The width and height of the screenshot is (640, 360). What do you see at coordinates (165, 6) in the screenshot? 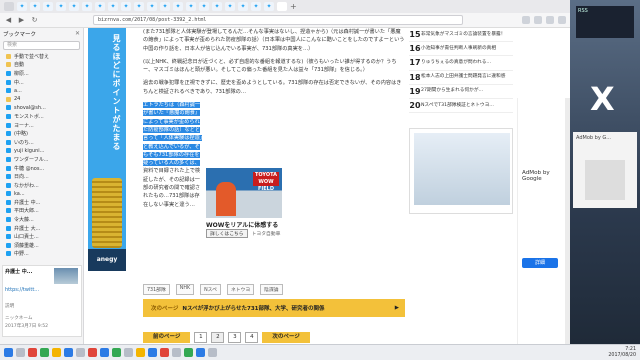
I see `tab-twitter-12: ✦` at bounding box center [165, 6].